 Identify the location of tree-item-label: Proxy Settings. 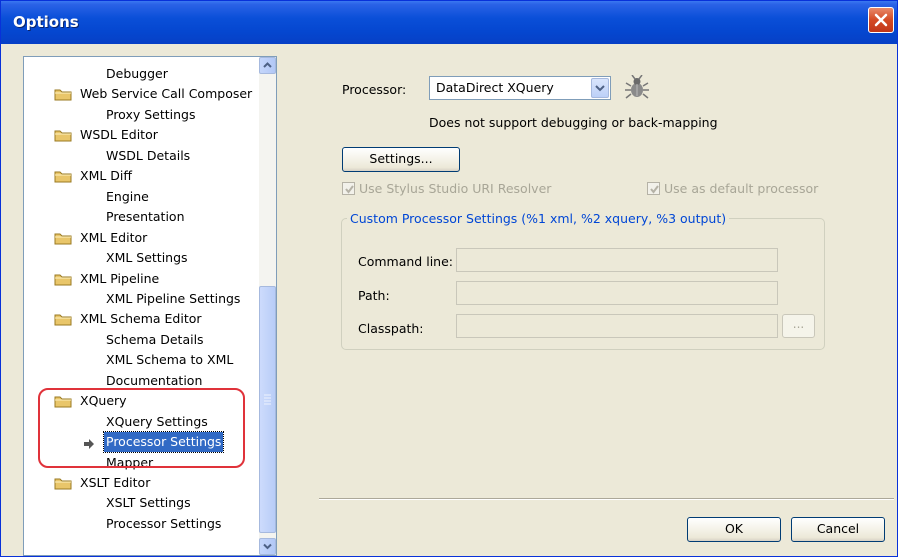
(151, 114).